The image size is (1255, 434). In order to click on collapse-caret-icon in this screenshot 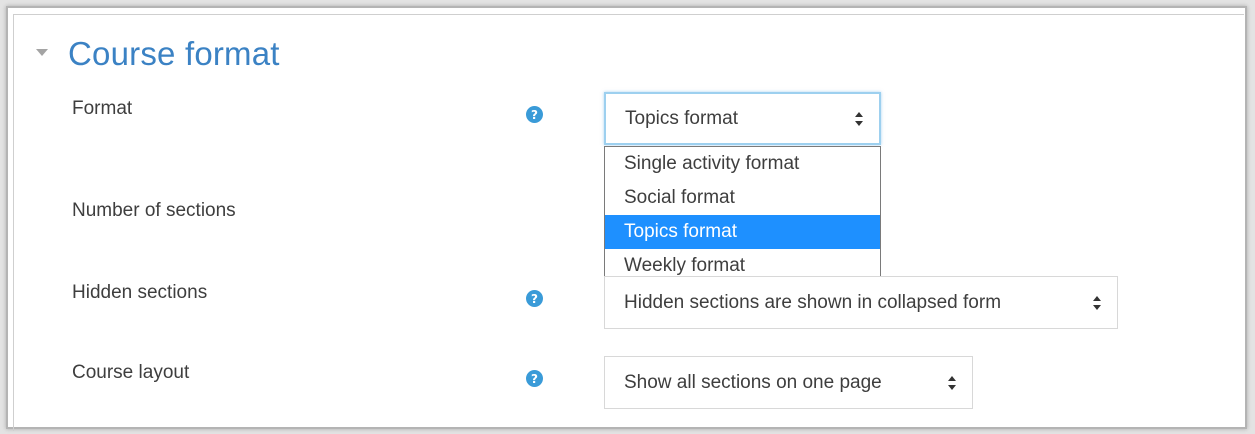, I will do `click(42, 52)`.